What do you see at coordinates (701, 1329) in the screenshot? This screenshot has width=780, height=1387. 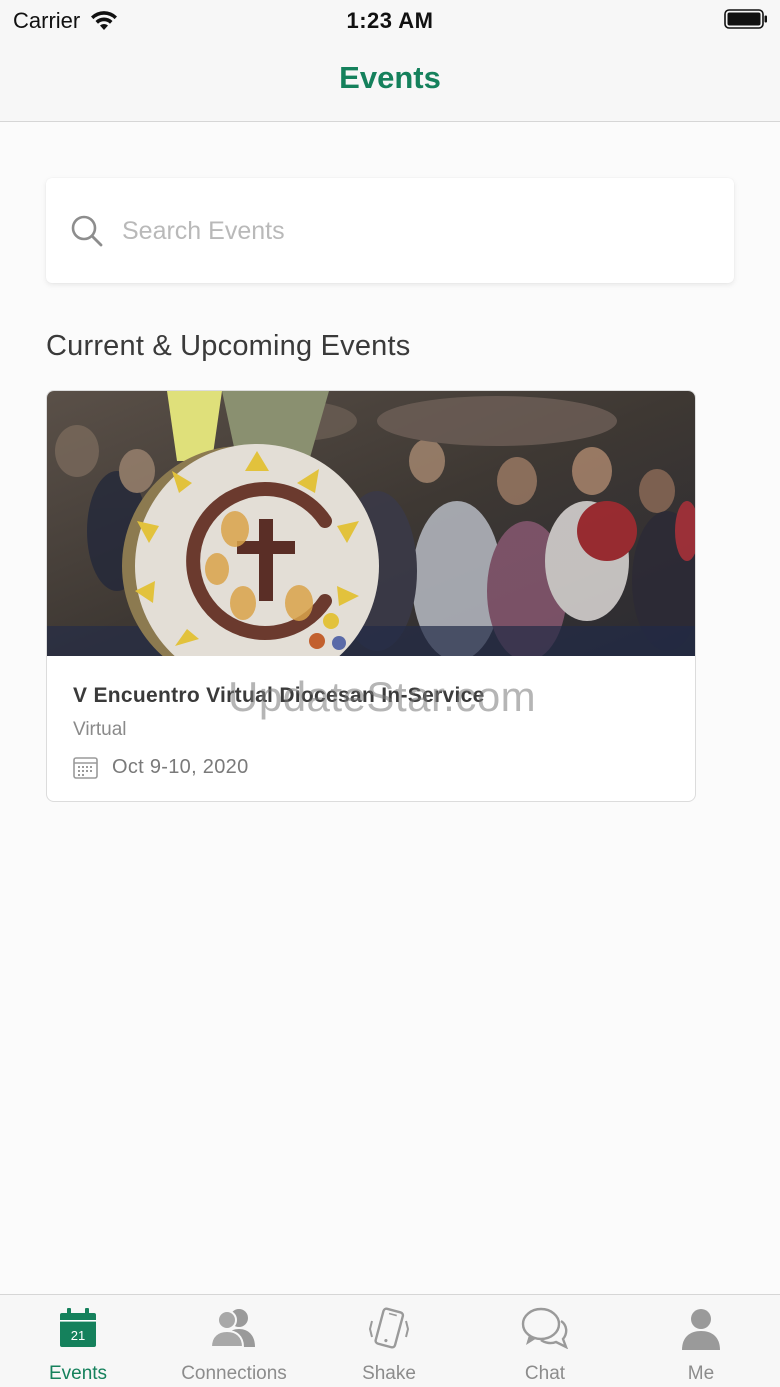 I see `person-icon` at bounding box center [701, 1329].